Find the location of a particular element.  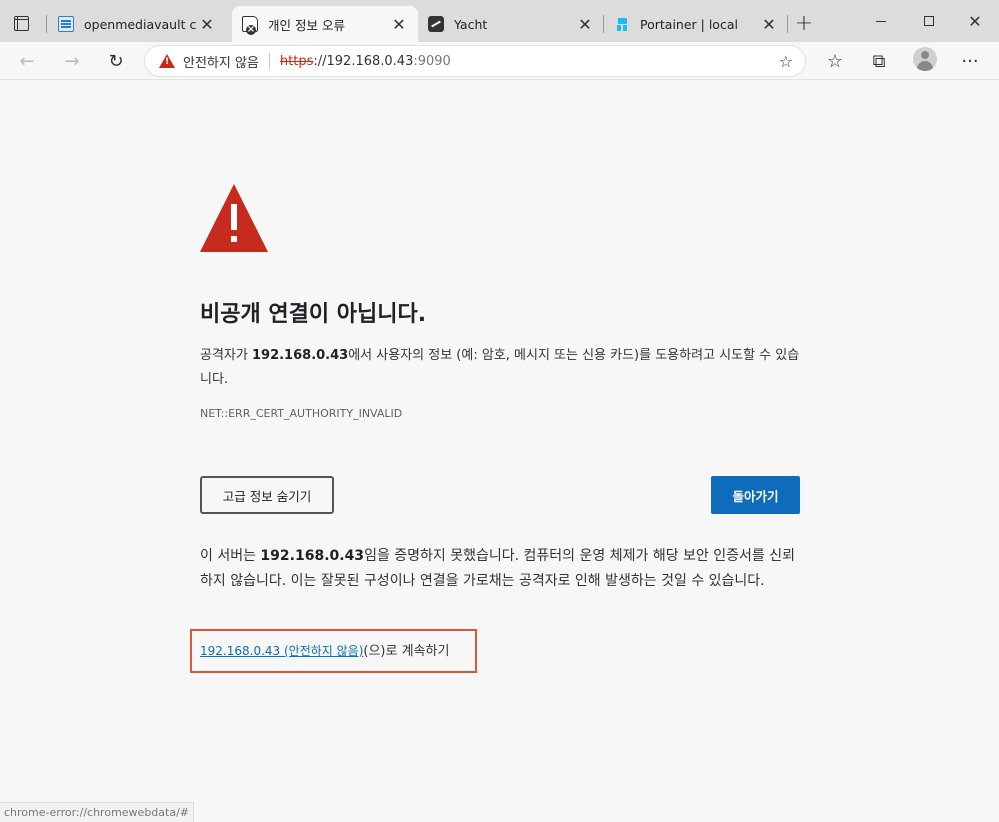

tab-openmediavault: openmediavault contro ✕ is located at coordinates (137, 24).